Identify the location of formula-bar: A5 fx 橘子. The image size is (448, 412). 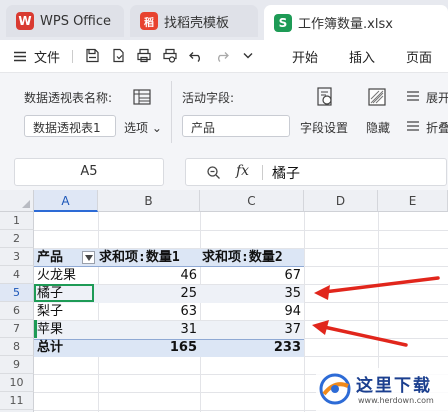
(224, 171).